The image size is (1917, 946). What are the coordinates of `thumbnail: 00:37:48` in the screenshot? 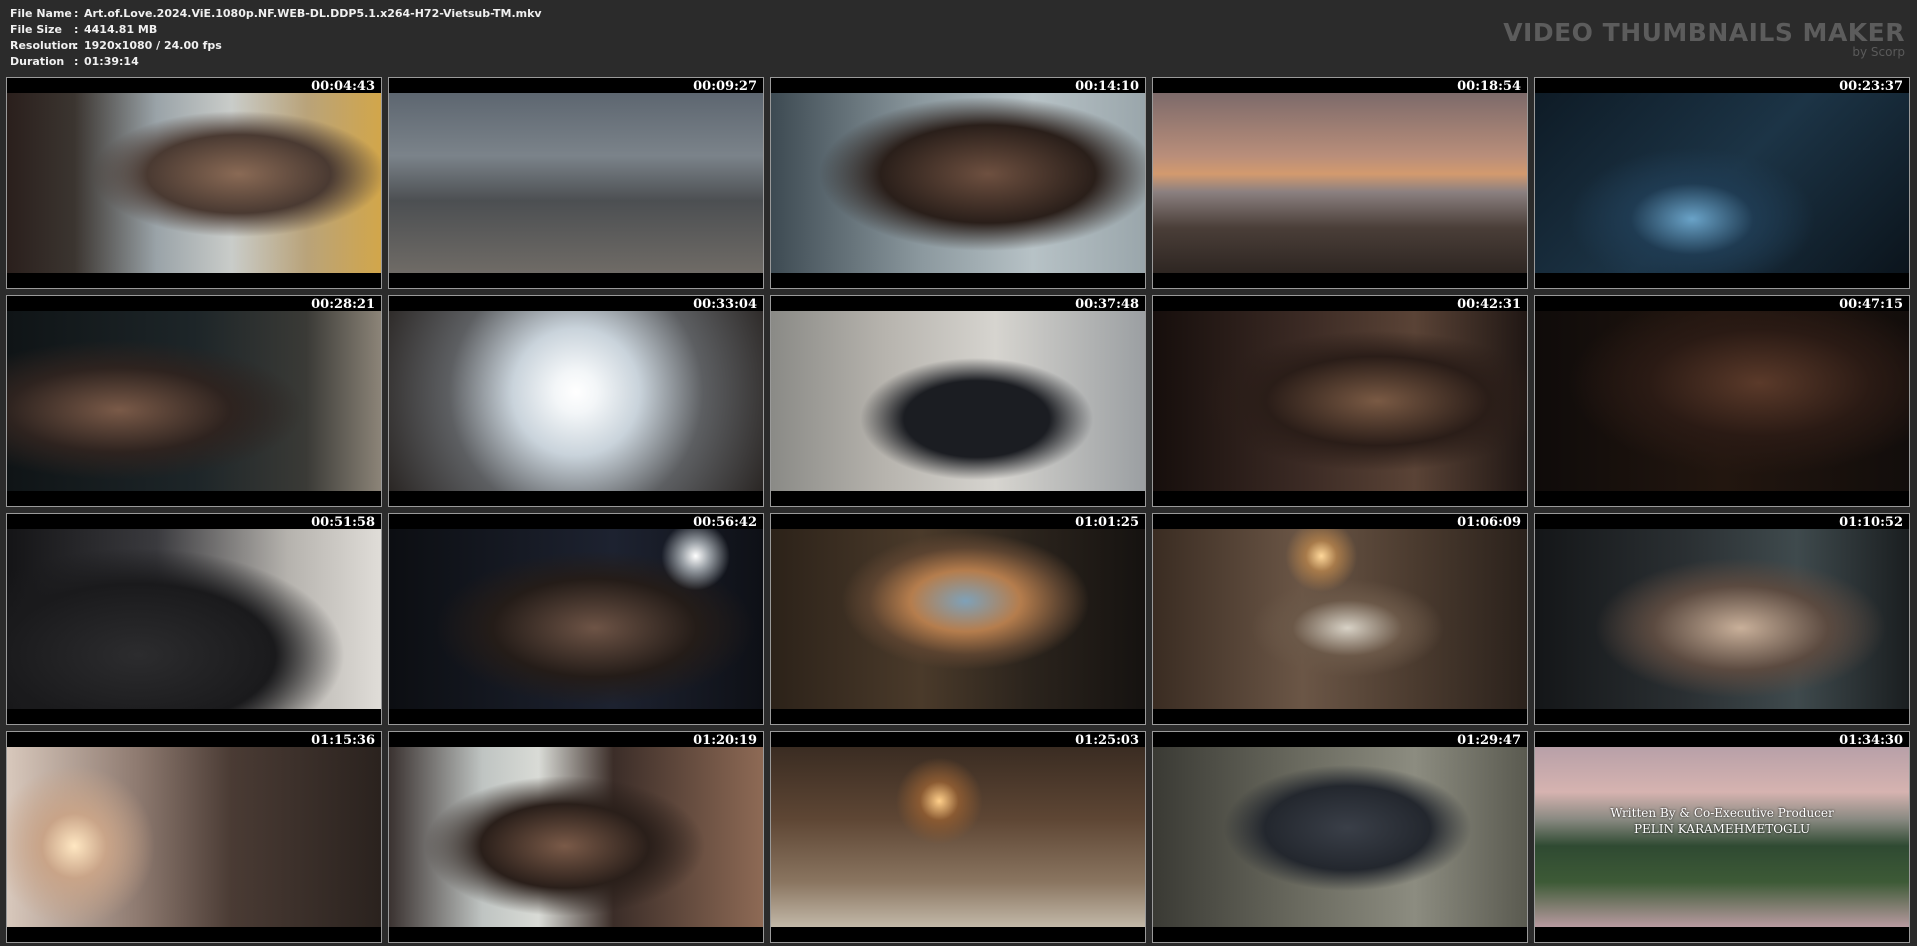 It's located at (958, 401).